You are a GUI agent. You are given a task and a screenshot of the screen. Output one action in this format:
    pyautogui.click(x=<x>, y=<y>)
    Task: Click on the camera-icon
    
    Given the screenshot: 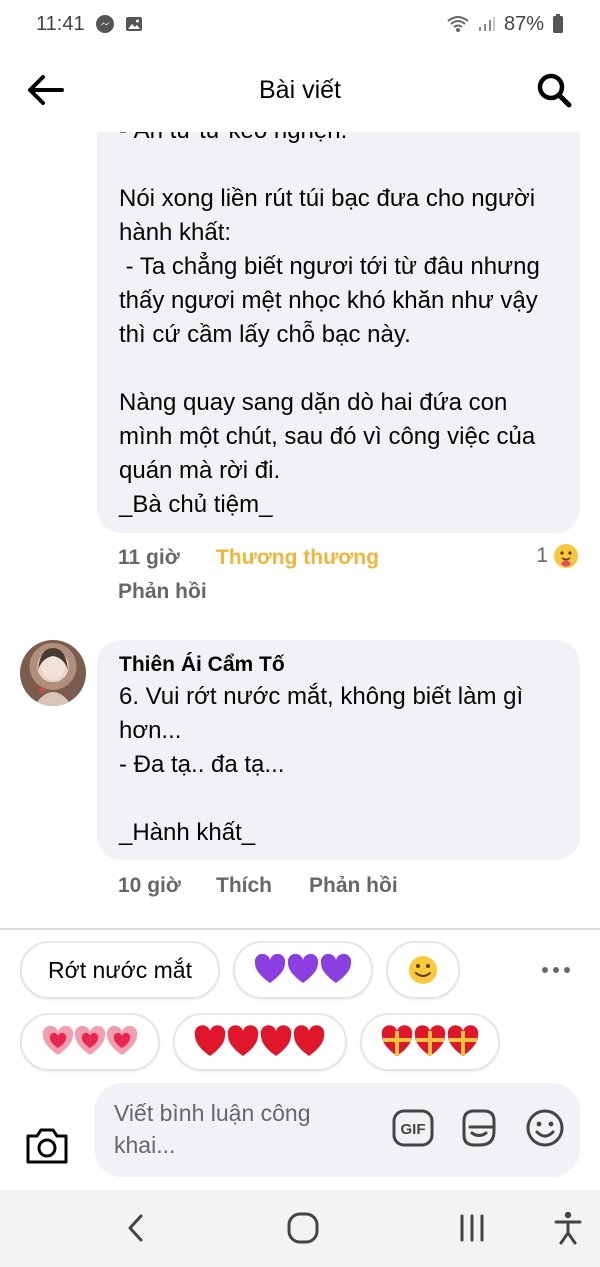 What is the action you would take?
    pyautogui.click(x=47, y=1146)
    